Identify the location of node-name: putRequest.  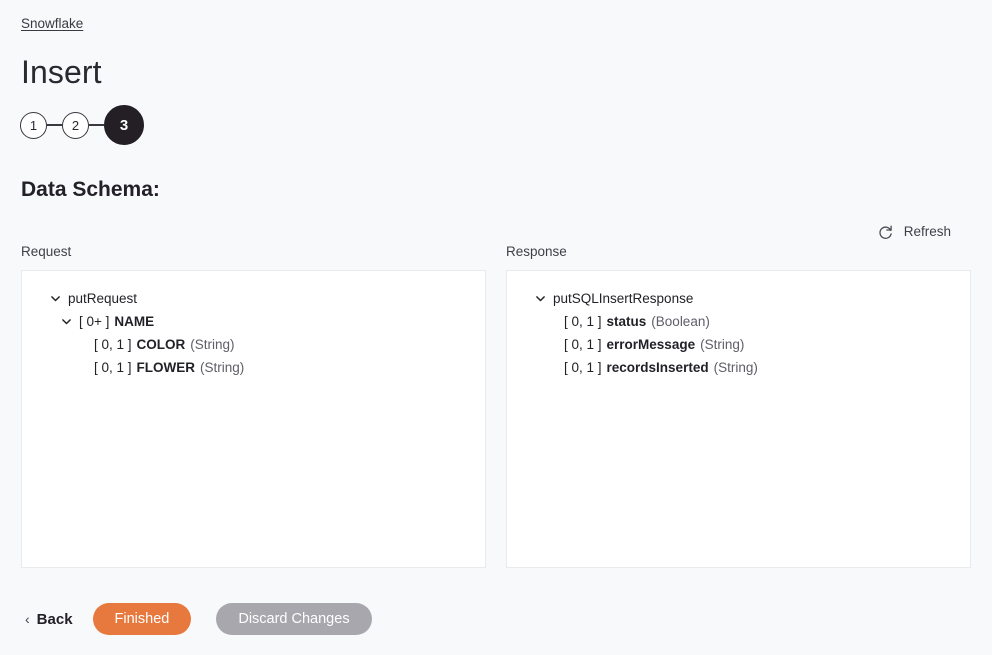
(103, 298).